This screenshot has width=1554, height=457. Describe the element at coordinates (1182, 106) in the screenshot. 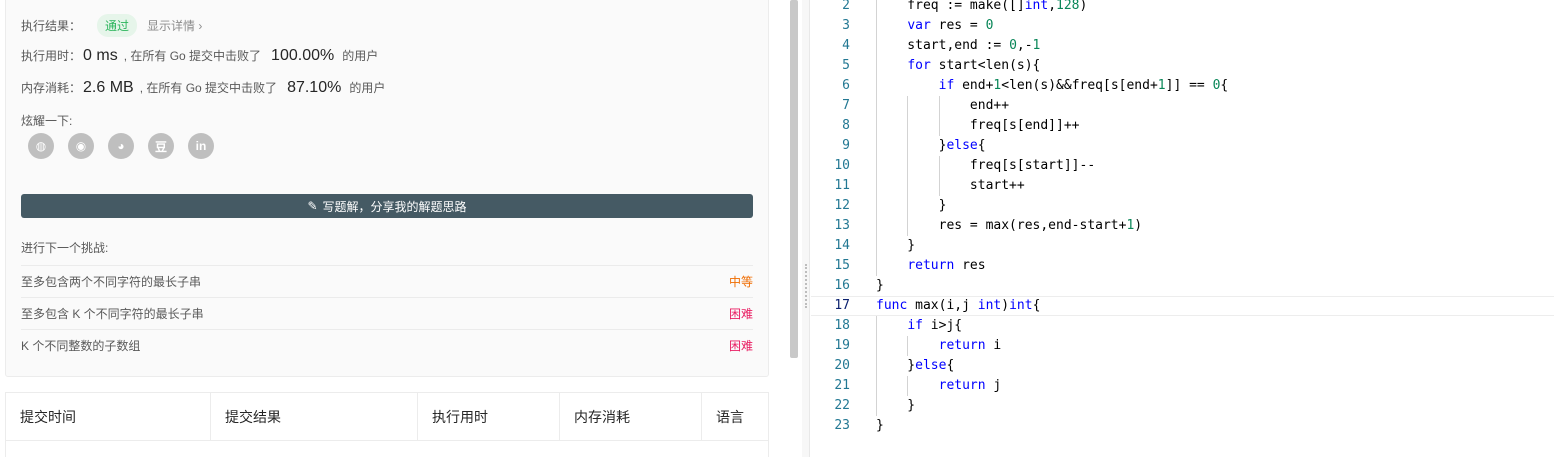

I see `code-line: 7 end++` at that location.